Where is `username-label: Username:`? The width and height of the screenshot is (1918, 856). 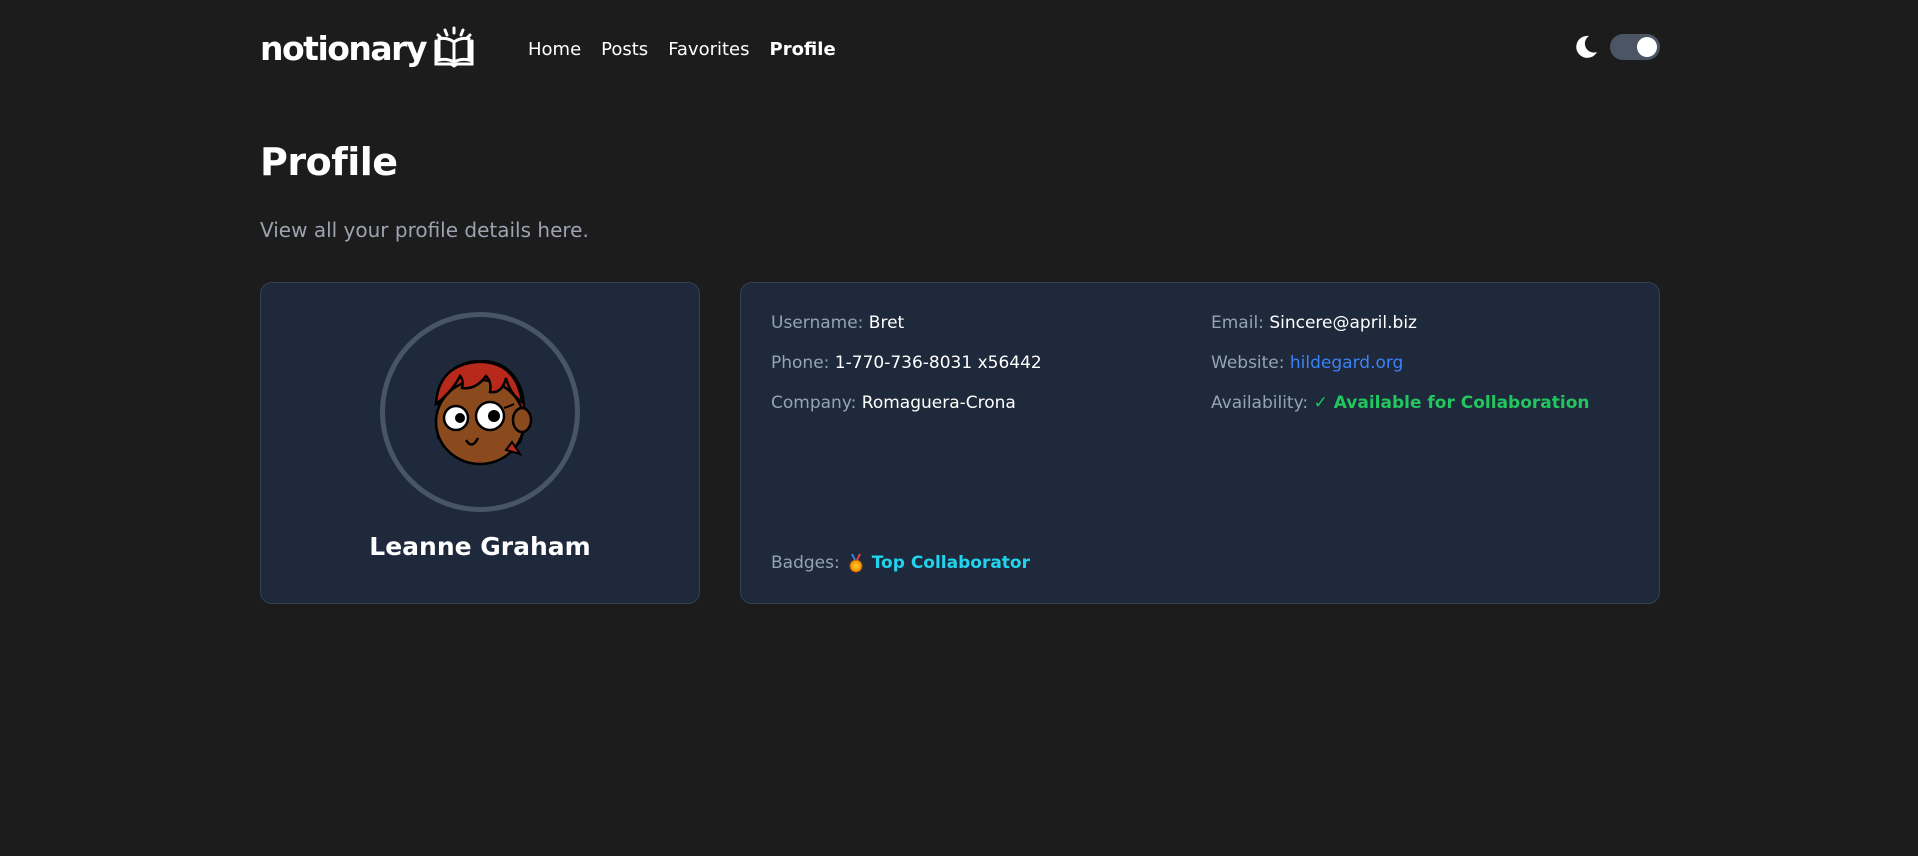 username-label: Username: is located at coordinates (817, 323).